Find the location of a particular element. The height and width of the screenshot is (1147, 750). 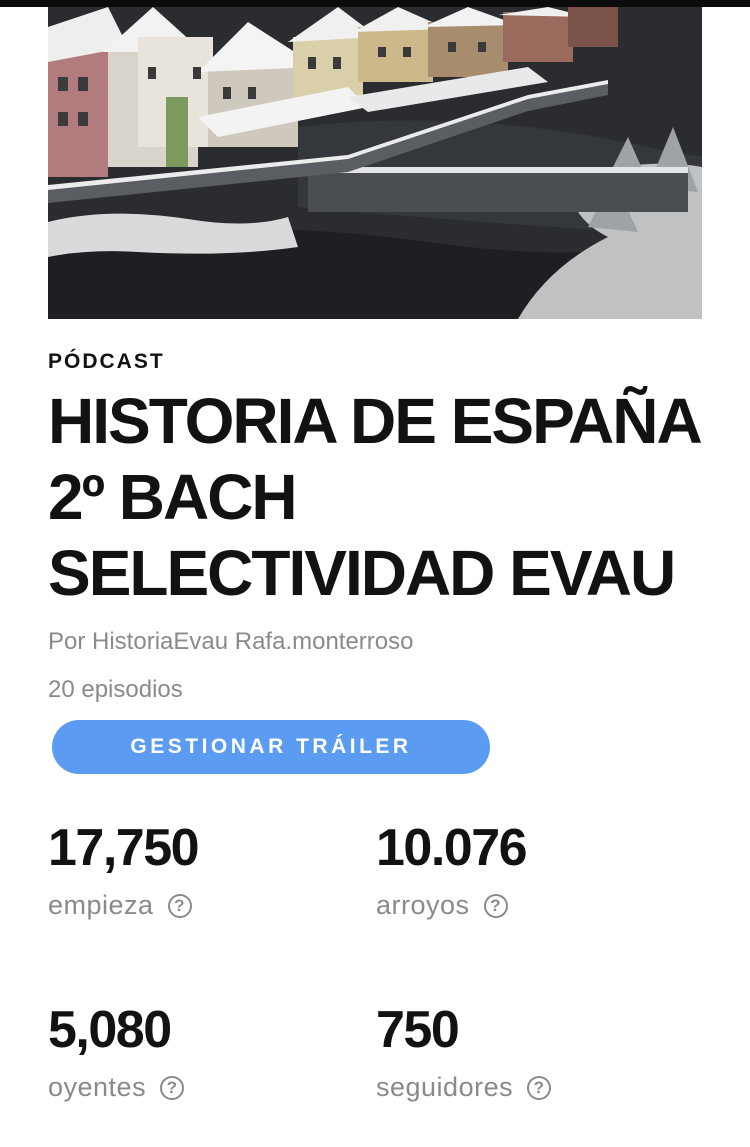

podcast-author: Por HistoriaEvau Rafa.monterroso is located at coordinates (231, 641).